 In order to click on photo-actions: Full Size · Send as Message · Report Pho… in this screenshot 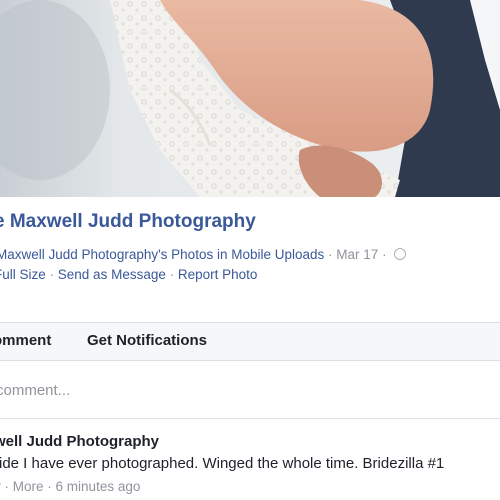, I will do `click(128, 274)`.